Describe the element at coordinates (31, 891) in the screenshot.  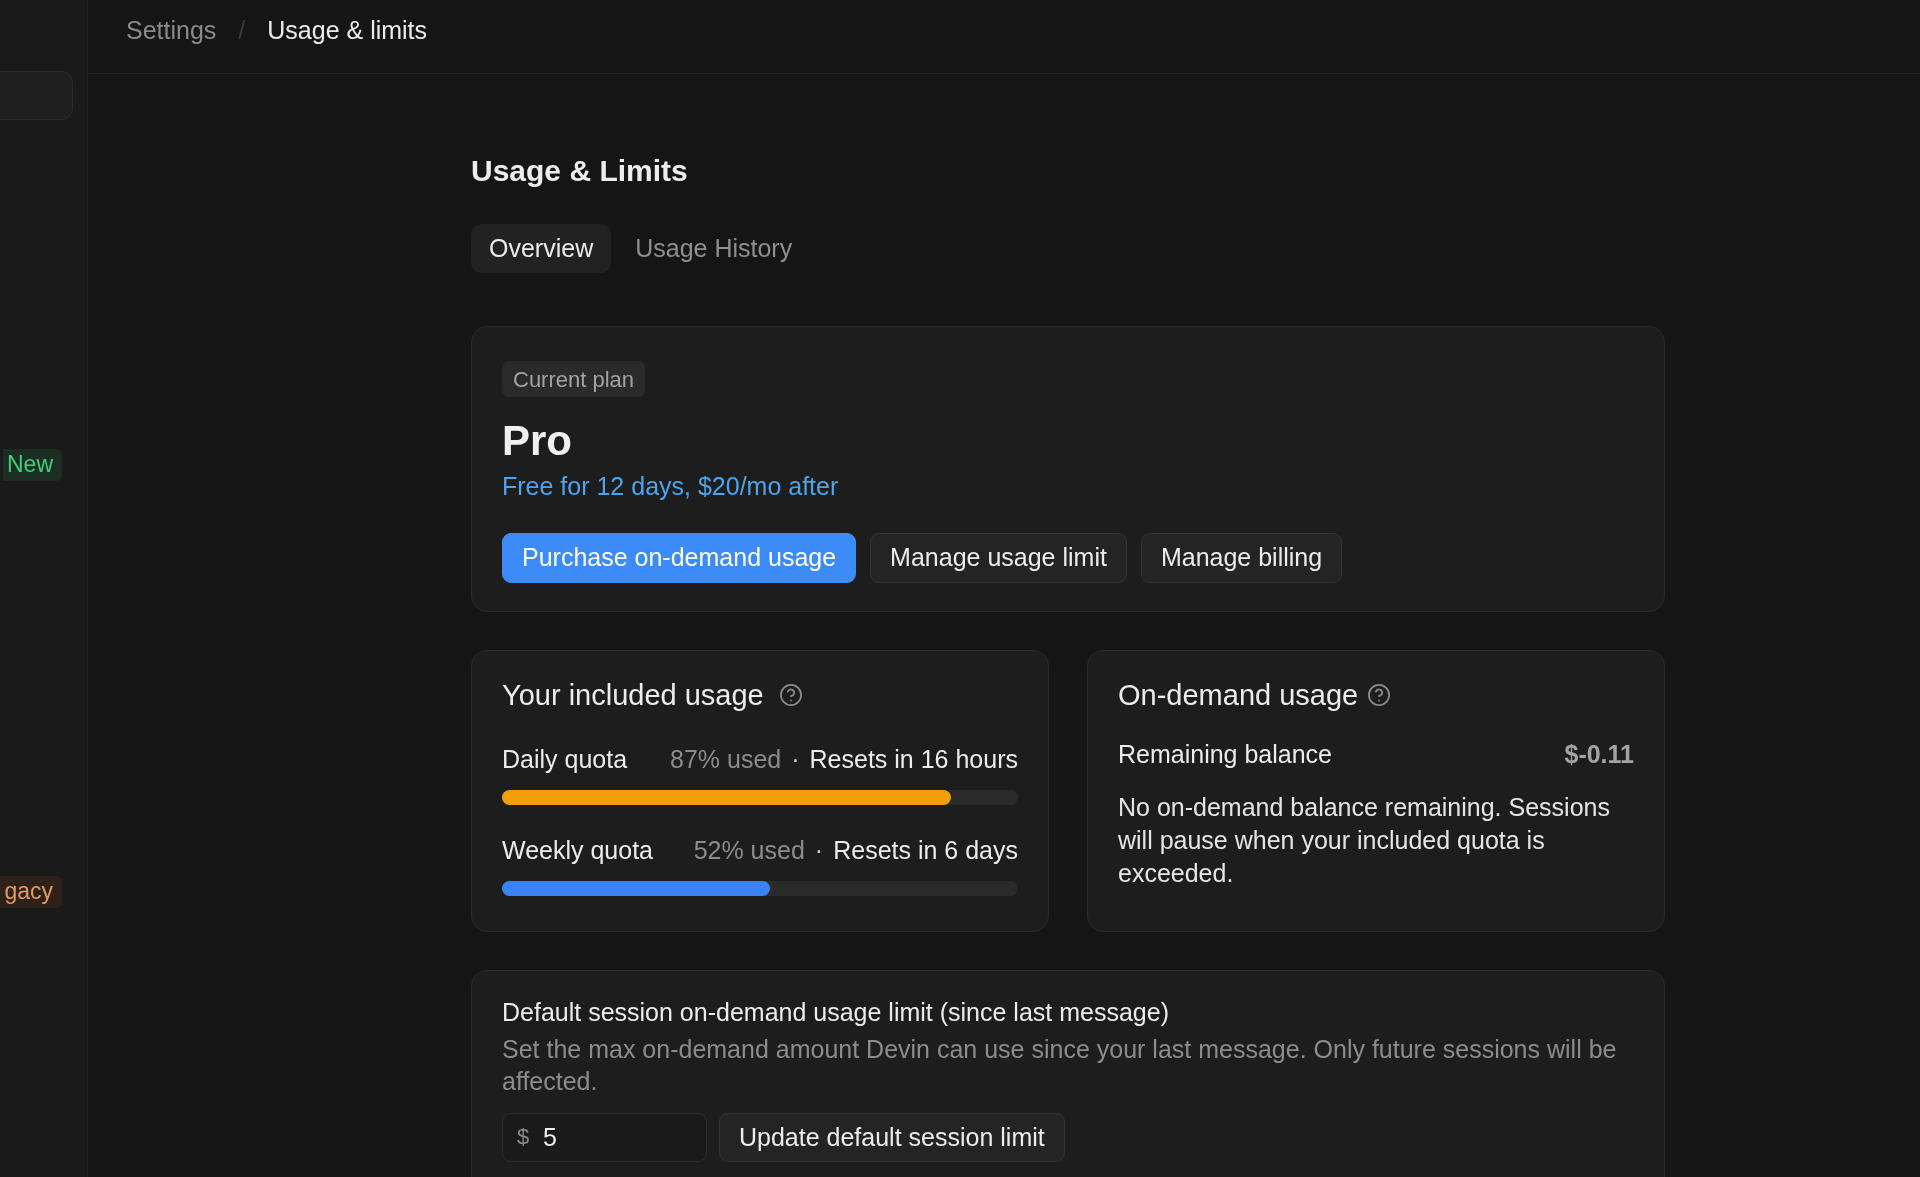
I see `status-badge: gacy` at that location.